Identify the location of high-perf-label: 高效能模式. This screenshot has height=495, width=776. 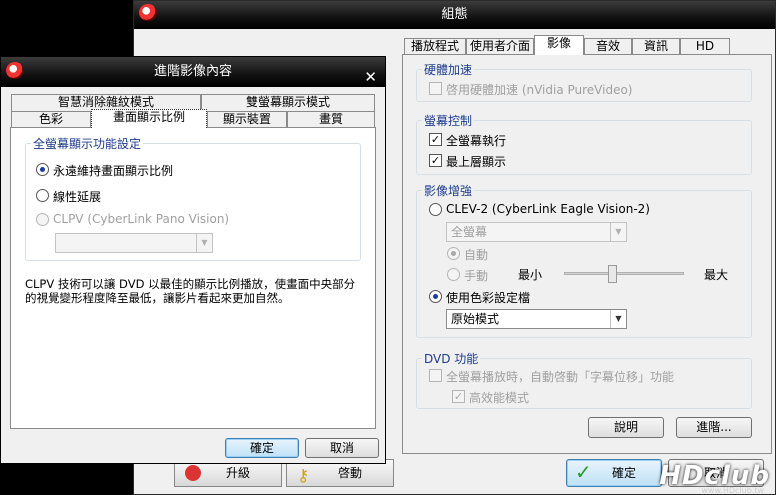
(499, 398).